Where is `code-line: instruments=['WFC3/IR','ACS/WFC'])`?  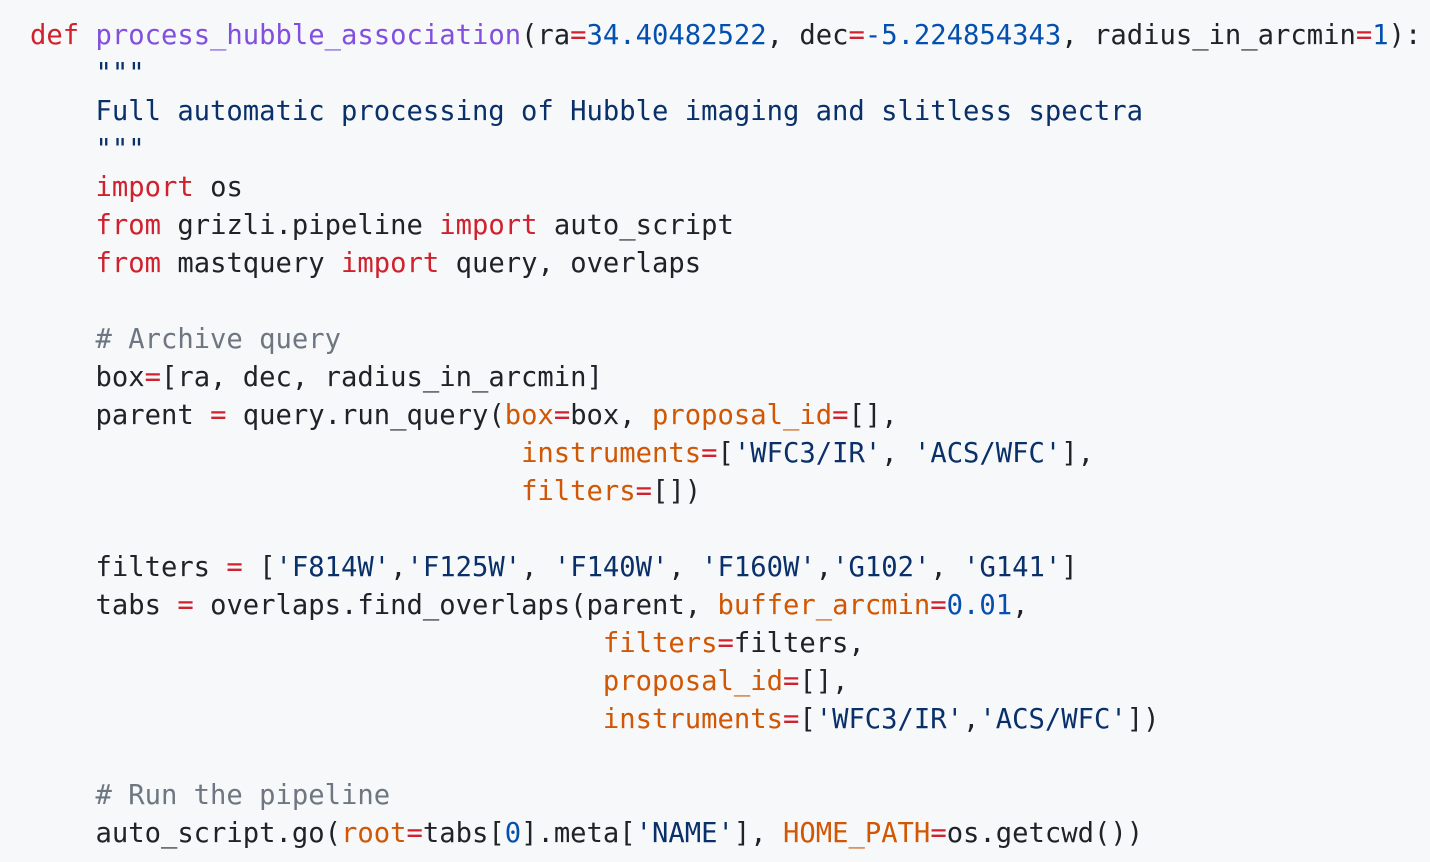 code-line: instruments=['WFC3/IR','ACS/WFC']) is located at coordinates (730, 720).